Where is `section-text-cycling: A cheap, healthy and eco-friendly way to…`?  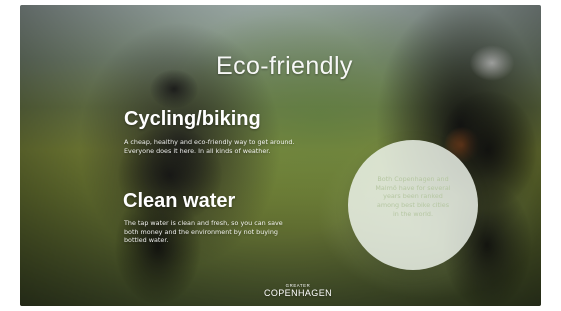 section-text-cycling: A cheap, healthy and eco-friendly way to… is located at coordinates (209, 146).